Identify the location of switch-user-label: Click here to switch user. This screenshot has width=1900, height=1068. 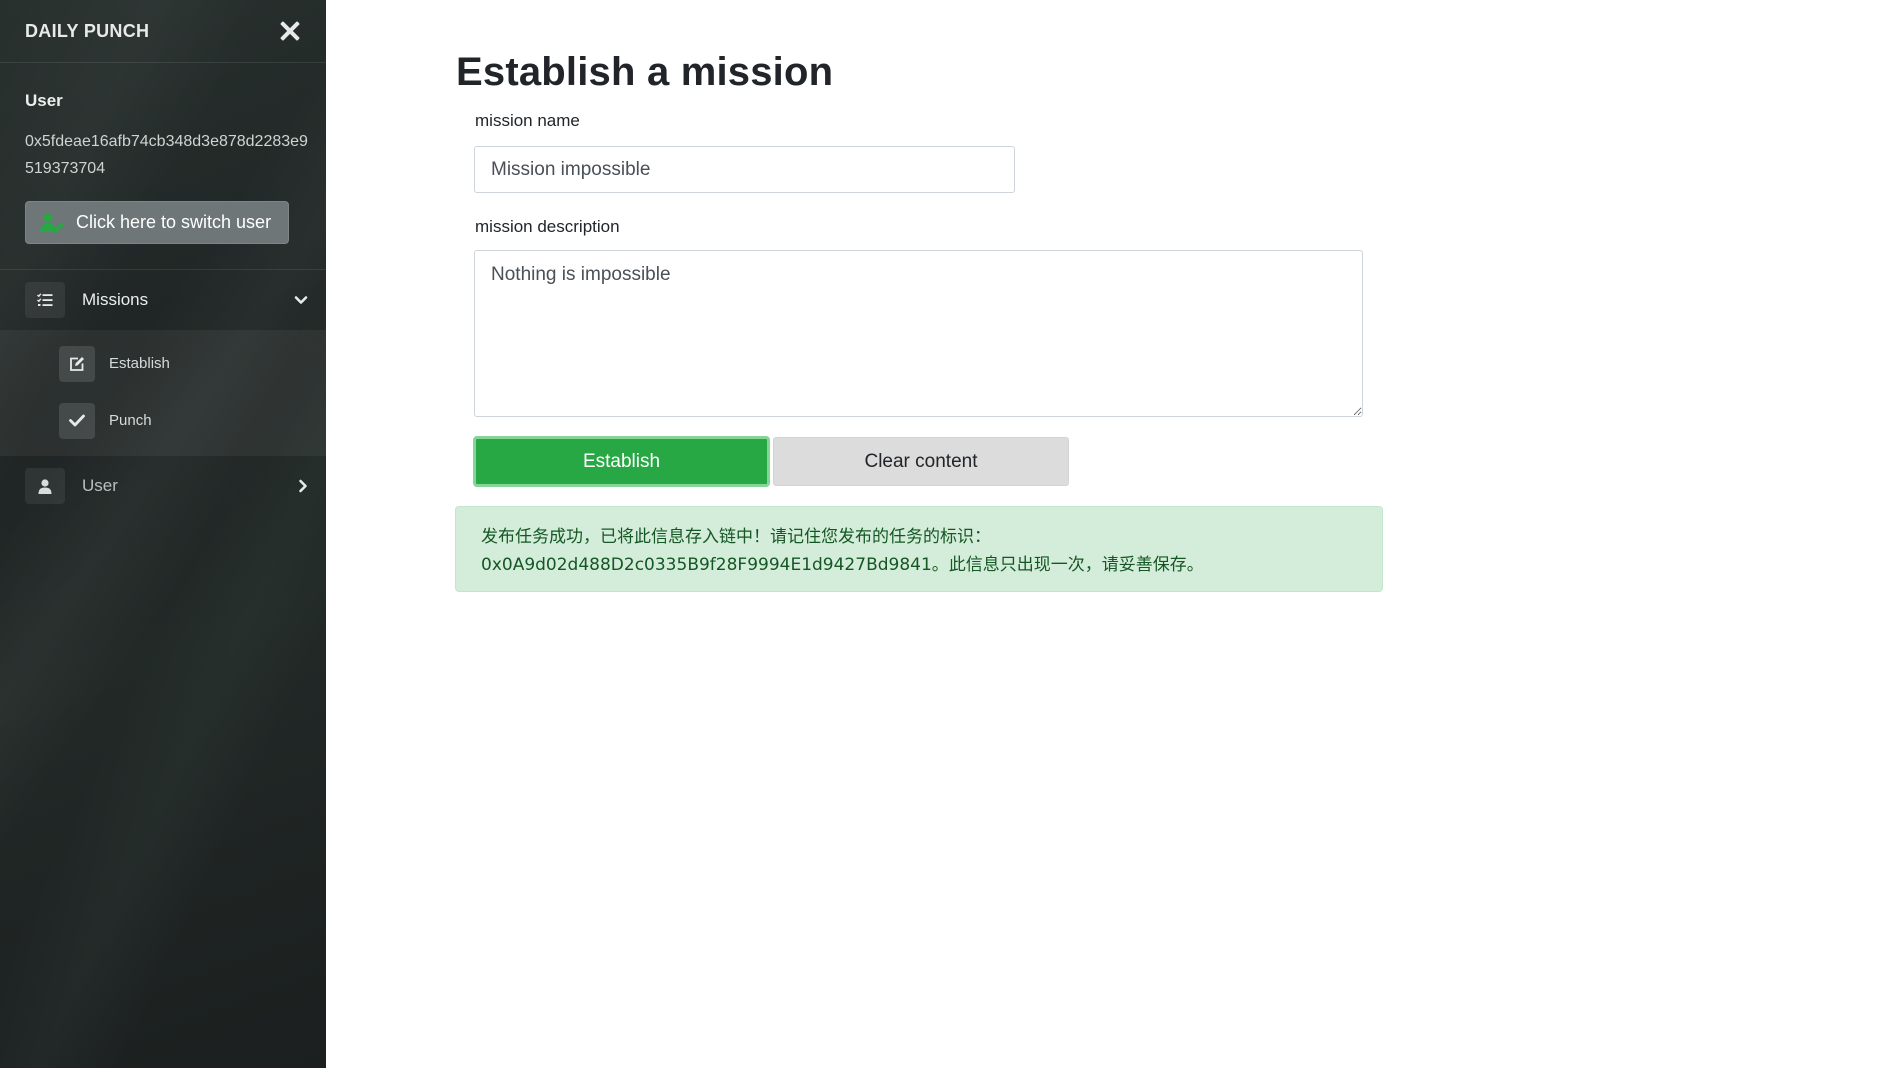
(174, 222).